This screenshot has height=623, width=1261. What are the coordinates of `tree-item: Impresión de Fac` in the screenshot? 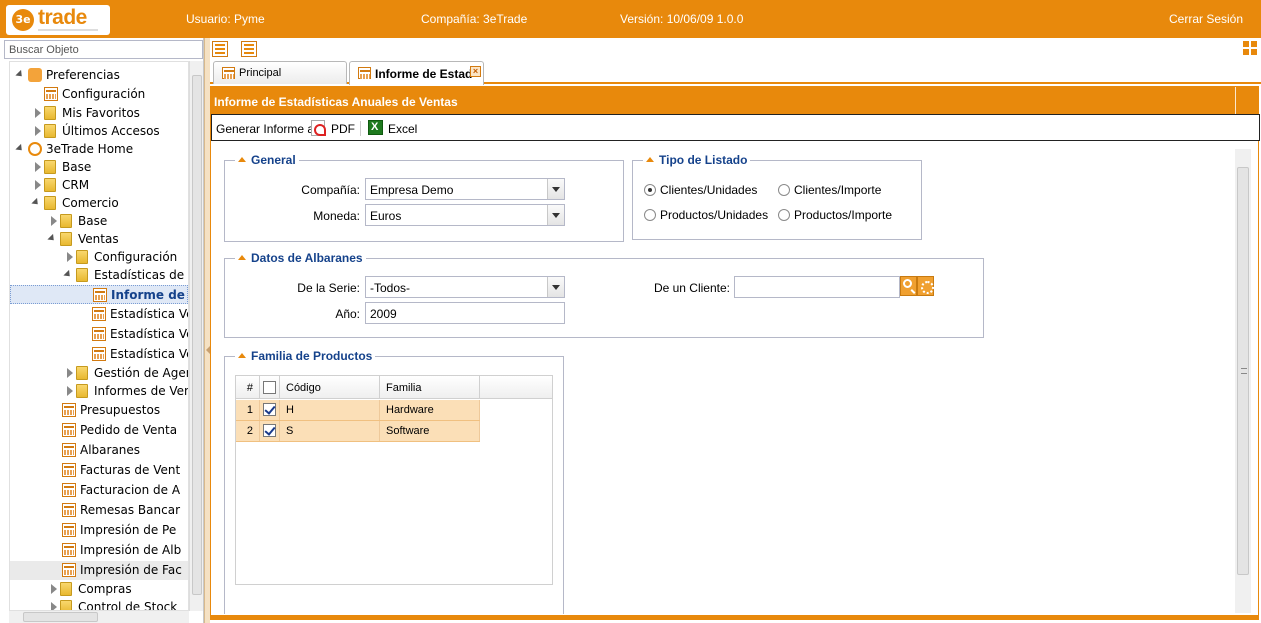 It's located at (99, 570).